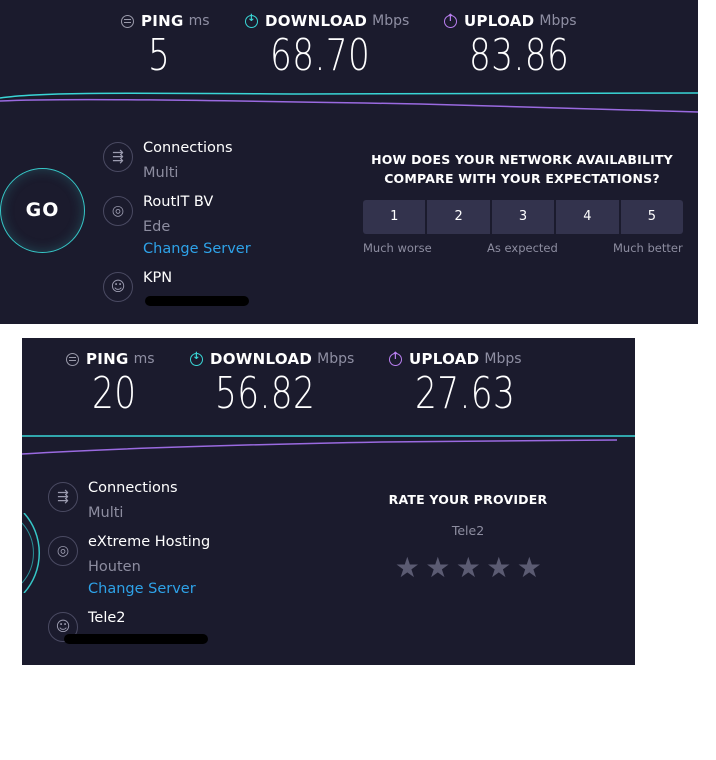 This screenshot has height=760, width=716. Describe the element at coordinates (158, 278) in the screenshot. I see `provider-name: KPN` at that location.